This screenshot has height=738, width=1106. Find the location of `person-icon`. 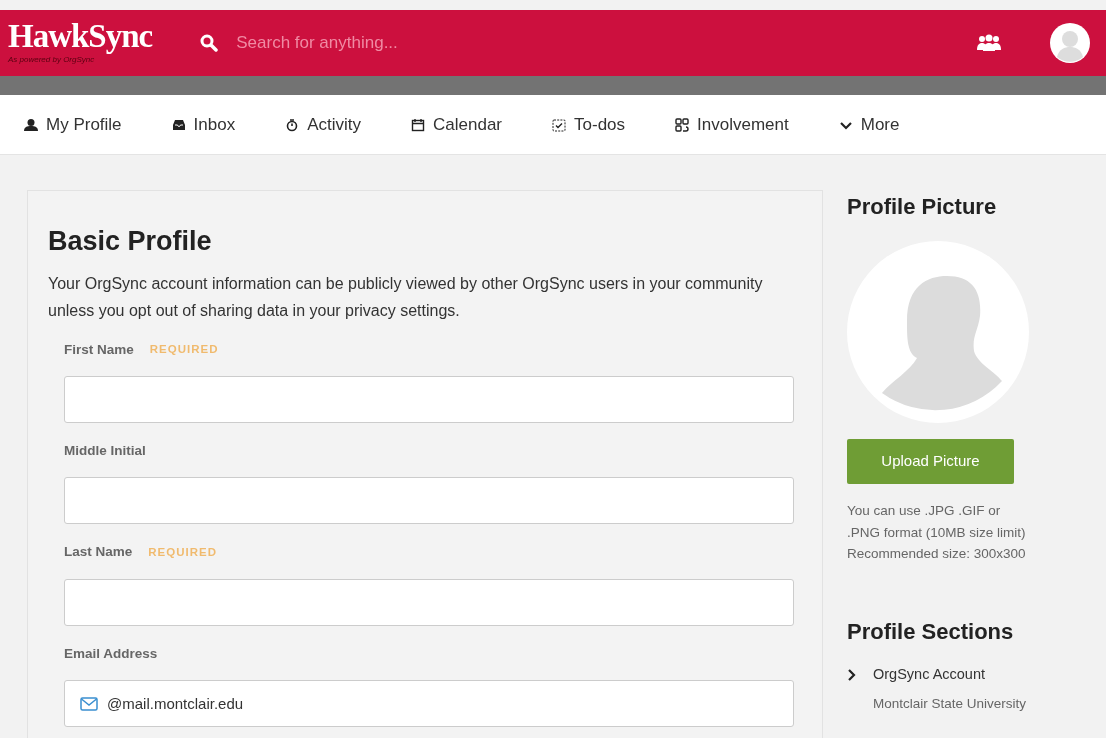

person-icon is located at coordinates (31, 124).